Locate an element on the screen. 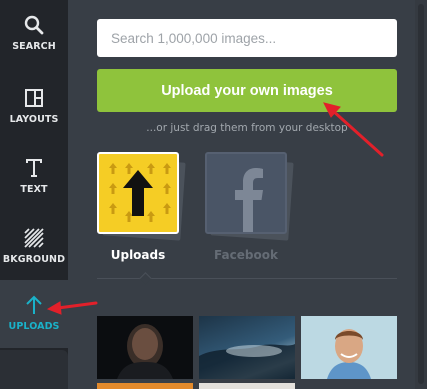 Image resolution: width=427 pixels, height=389 pixels. search-input is located at coordinates (247, 38).